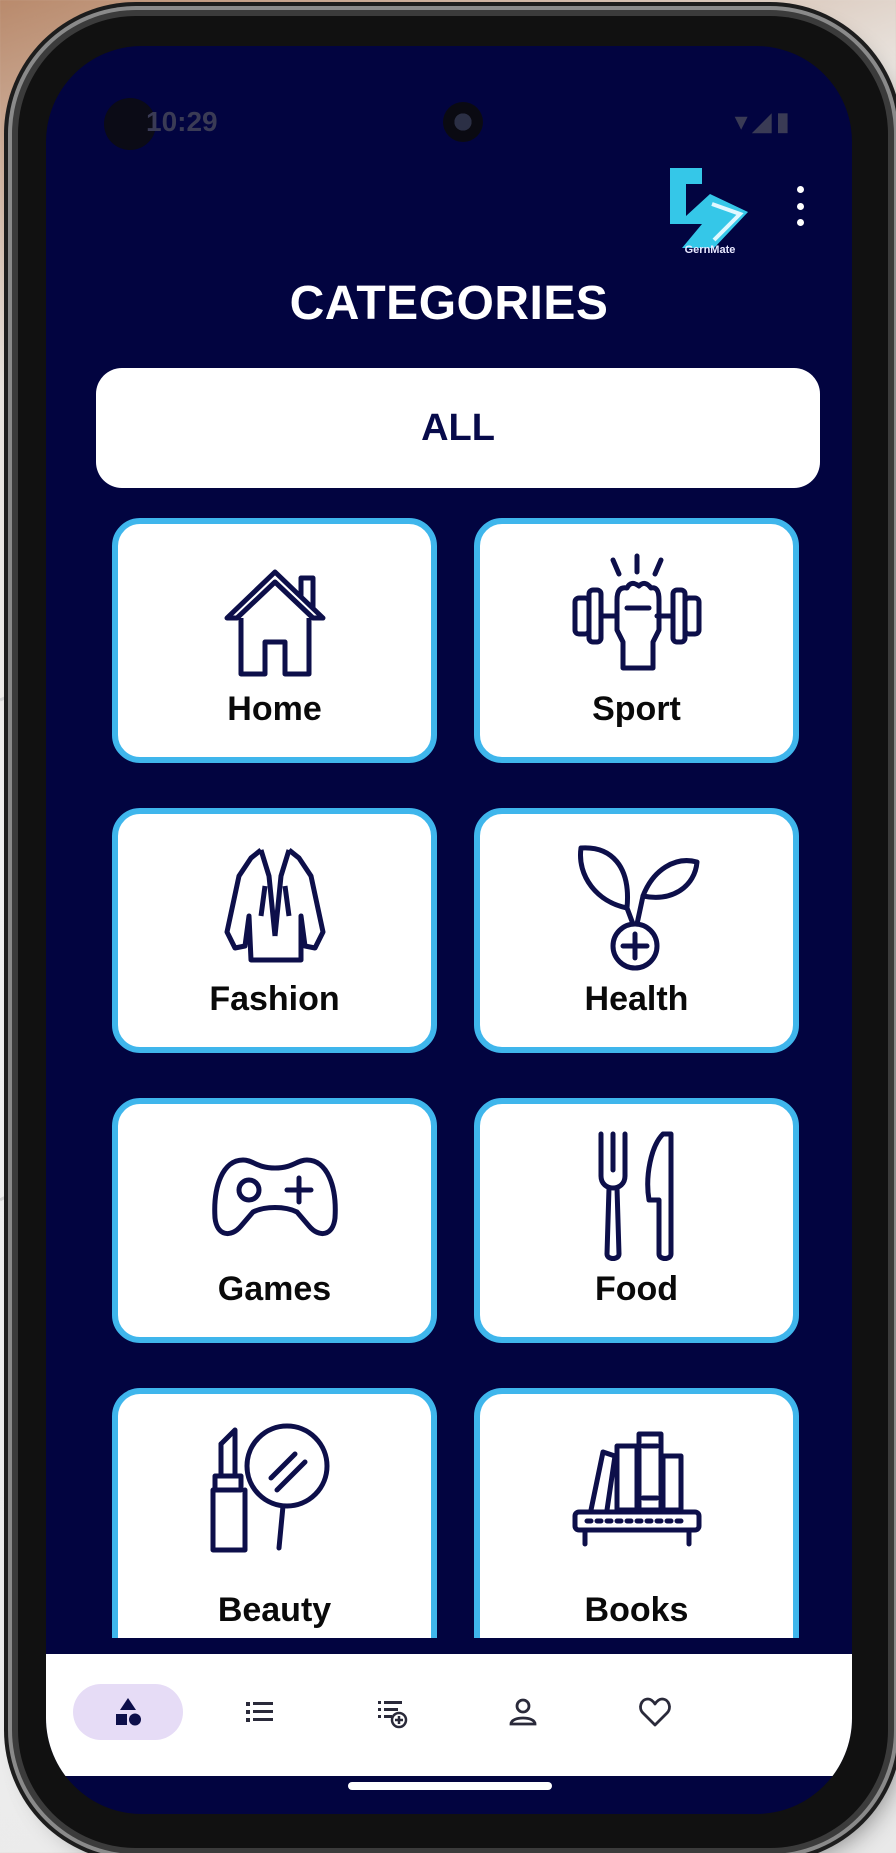  Describe the element at coordinates (800, 206) in the screenshot. I see `more-options-icon` at that location.